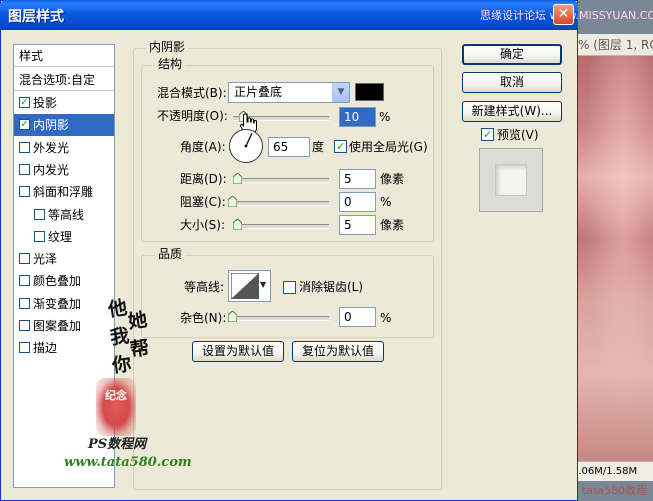  What do you see at coordinates (167, 47) in the screenshot?
I see `inner-shadow-title: 内阴影` at bounding box center [167, 47].